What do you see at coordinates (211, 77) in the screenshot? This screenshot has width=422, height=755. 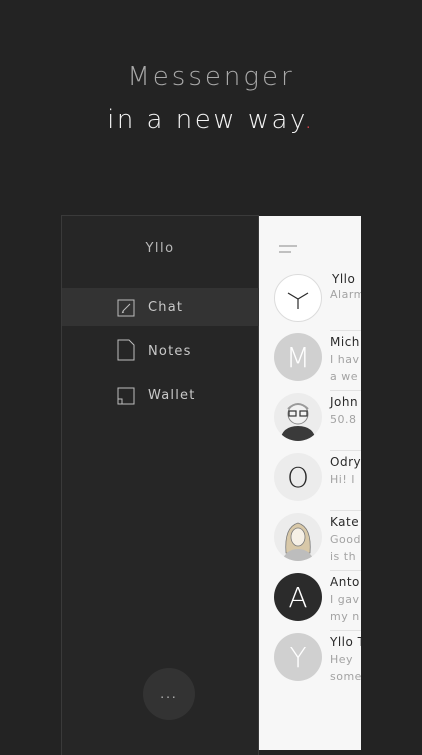 I see `headline-messenger: Messenger` at bounding box center [211, 77].